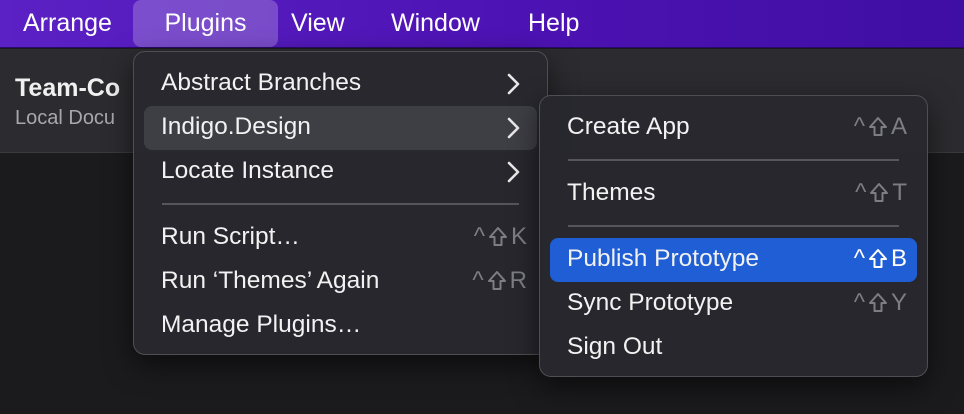 This screenshot has height=414, width=964. I want to click on shortcut-key: A, so click(898, 126).